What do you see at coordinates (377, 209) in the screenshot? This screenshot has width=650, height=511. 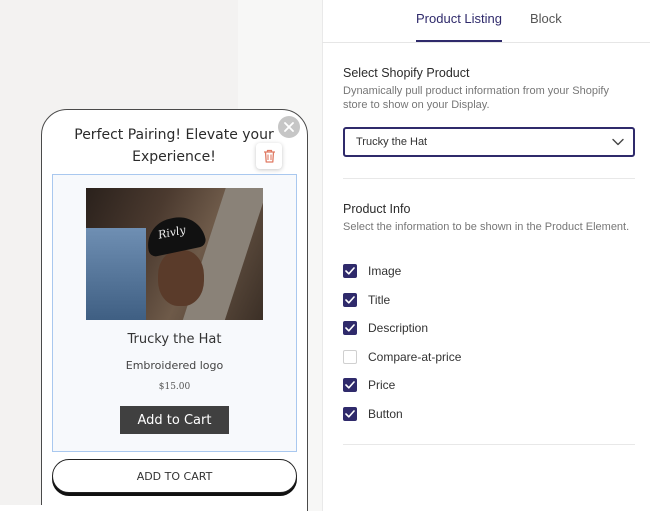 I see `product-info-heading: Product Info` at bounding box center [377, 209].